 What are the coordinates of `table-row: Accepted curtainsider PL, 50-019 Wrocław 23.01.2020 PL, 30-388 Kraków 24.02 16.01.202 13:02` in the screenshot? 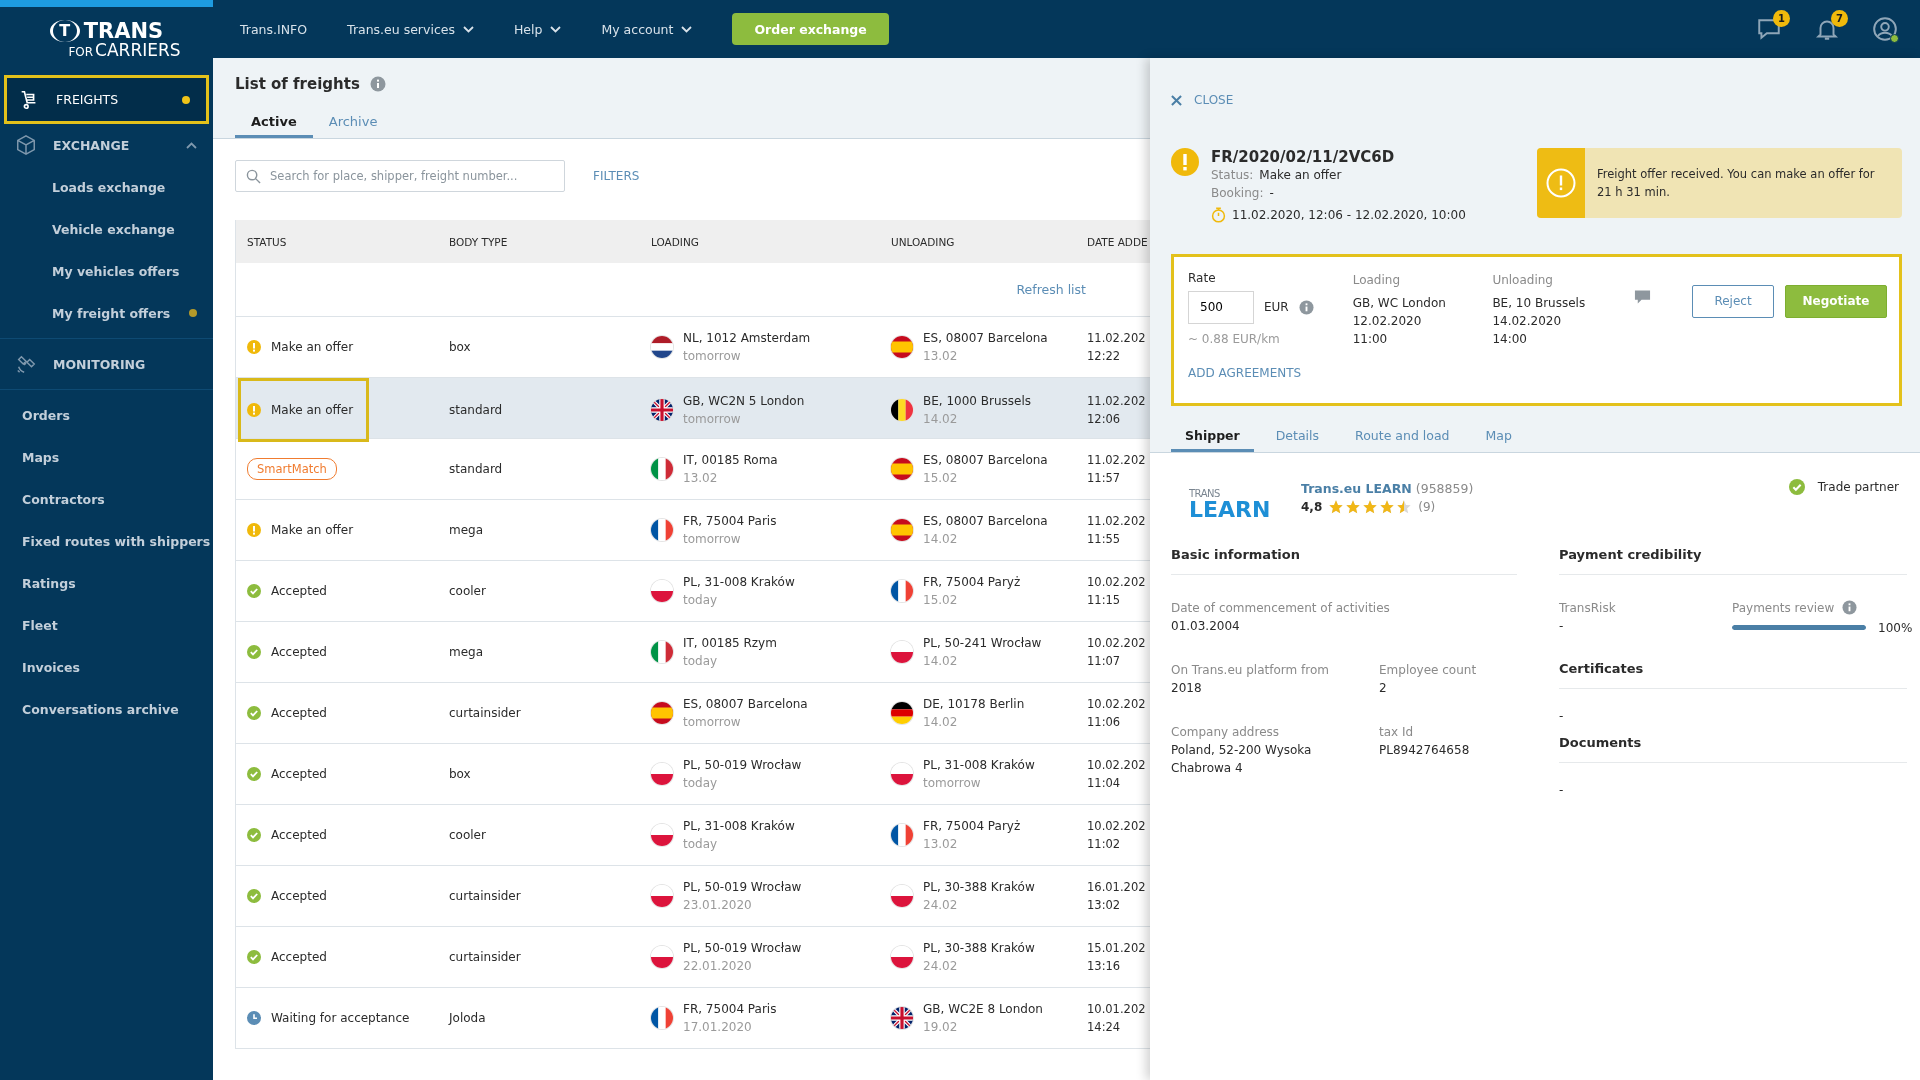 It's located at (693, 895).